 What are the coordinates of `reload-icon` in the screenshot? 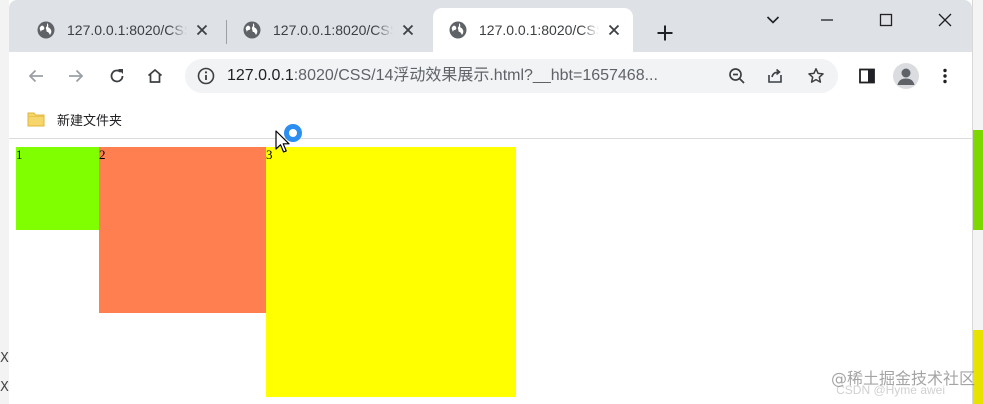 It's located at (117, 76).